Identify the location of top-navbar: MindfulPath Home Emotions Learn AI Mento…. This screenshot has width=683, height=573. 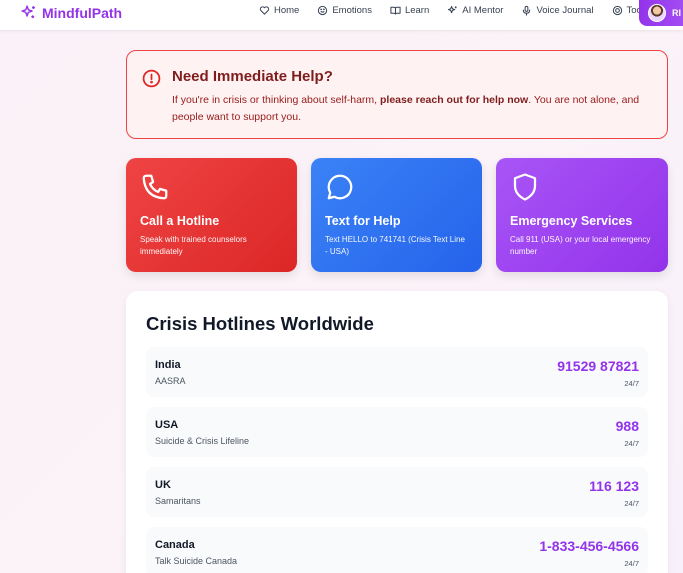
(341, 15).